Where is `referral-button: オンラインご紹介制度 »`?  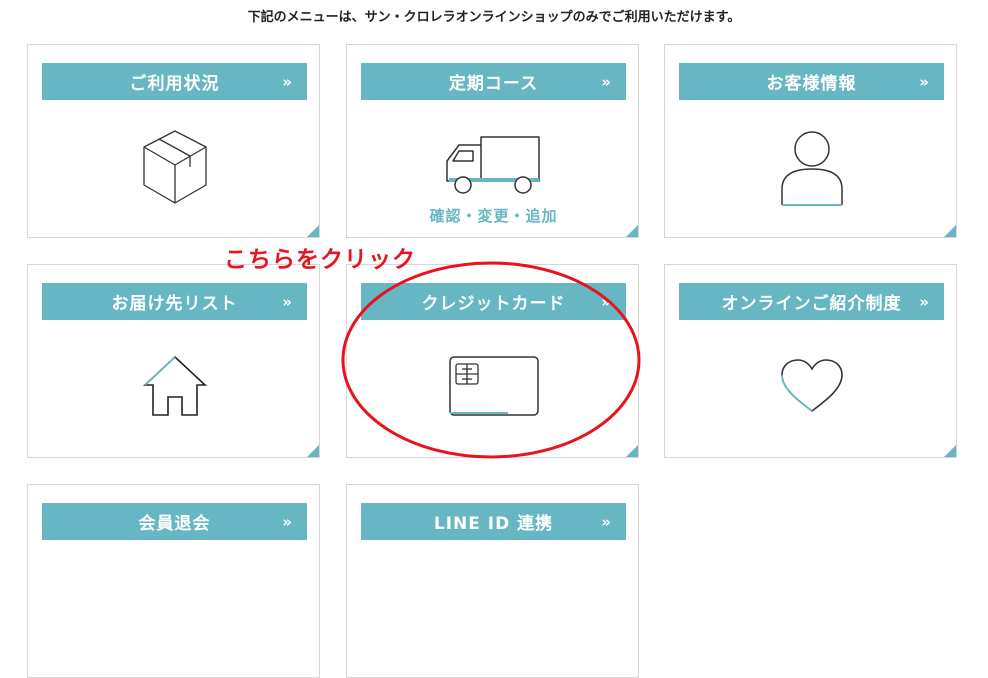 referral-button: オンラインご紹介制度 » is located at coordinates (811, 301).